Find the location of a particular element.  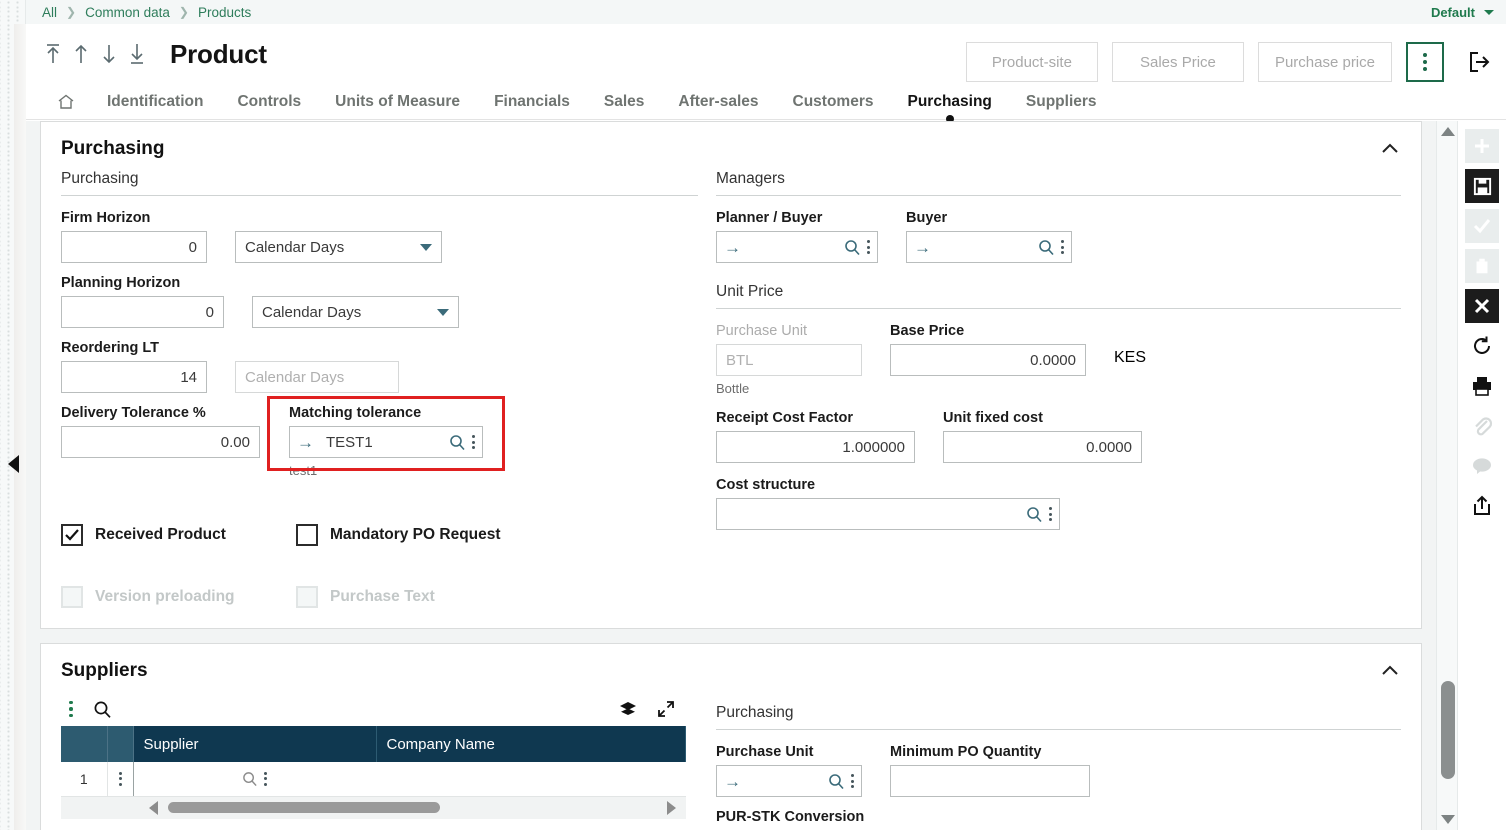

last-record-icon is located at coordinates (137, 54).